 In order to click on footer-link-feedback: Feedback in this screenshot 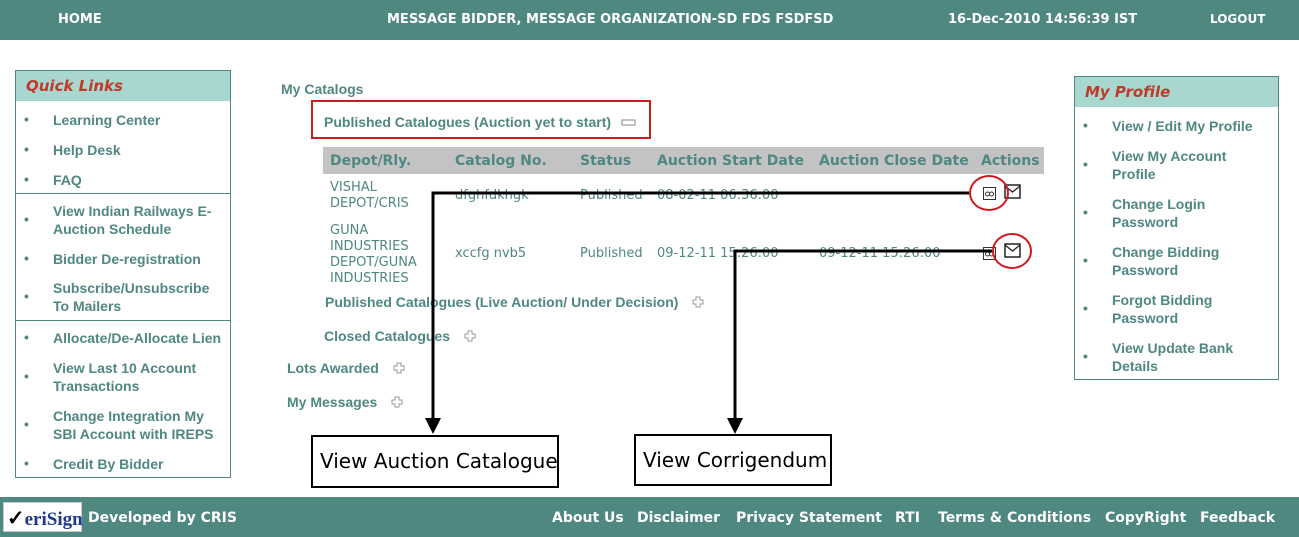, I will do `click(1237, 518)`.